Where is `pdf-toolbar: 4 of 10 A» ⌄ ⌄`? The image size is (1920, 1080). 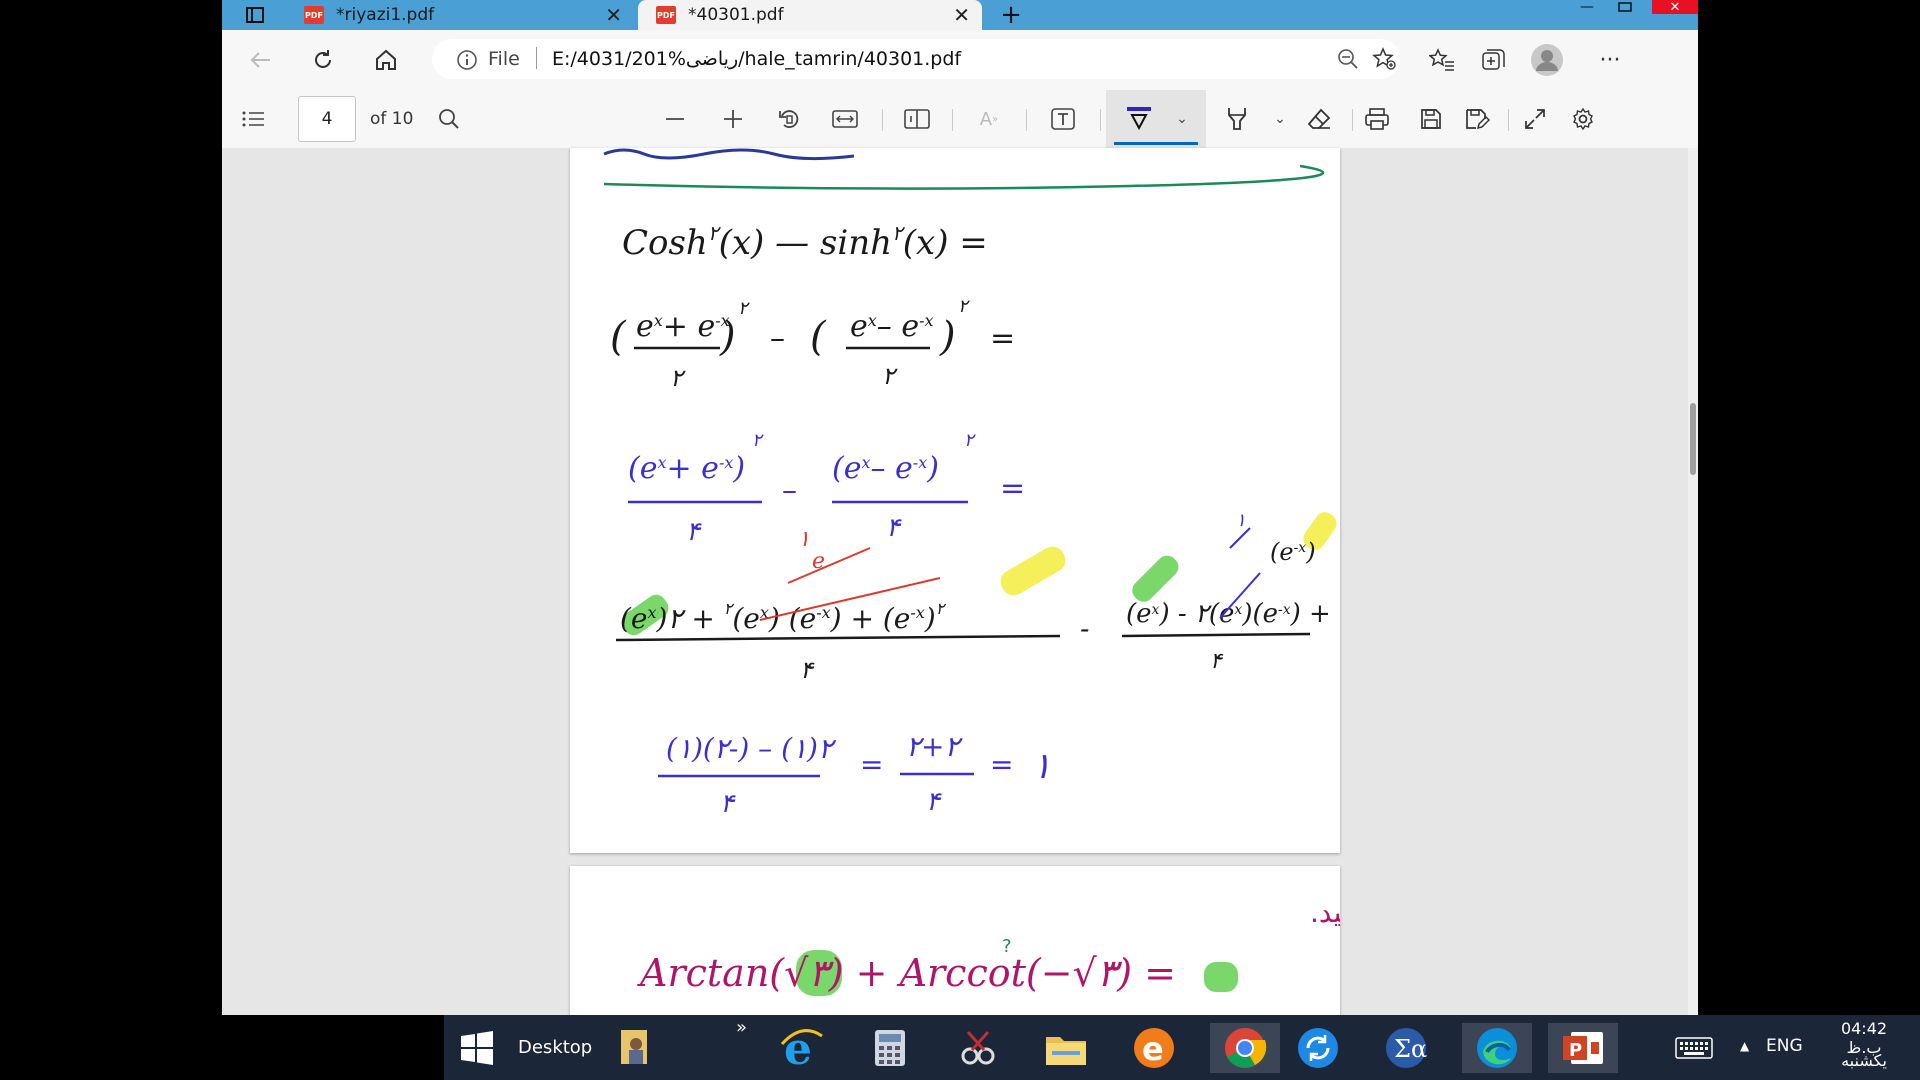
pdf-toolbar: 4 of 10 A» ⌄ ⌄ is located at coordinates (960, 119).